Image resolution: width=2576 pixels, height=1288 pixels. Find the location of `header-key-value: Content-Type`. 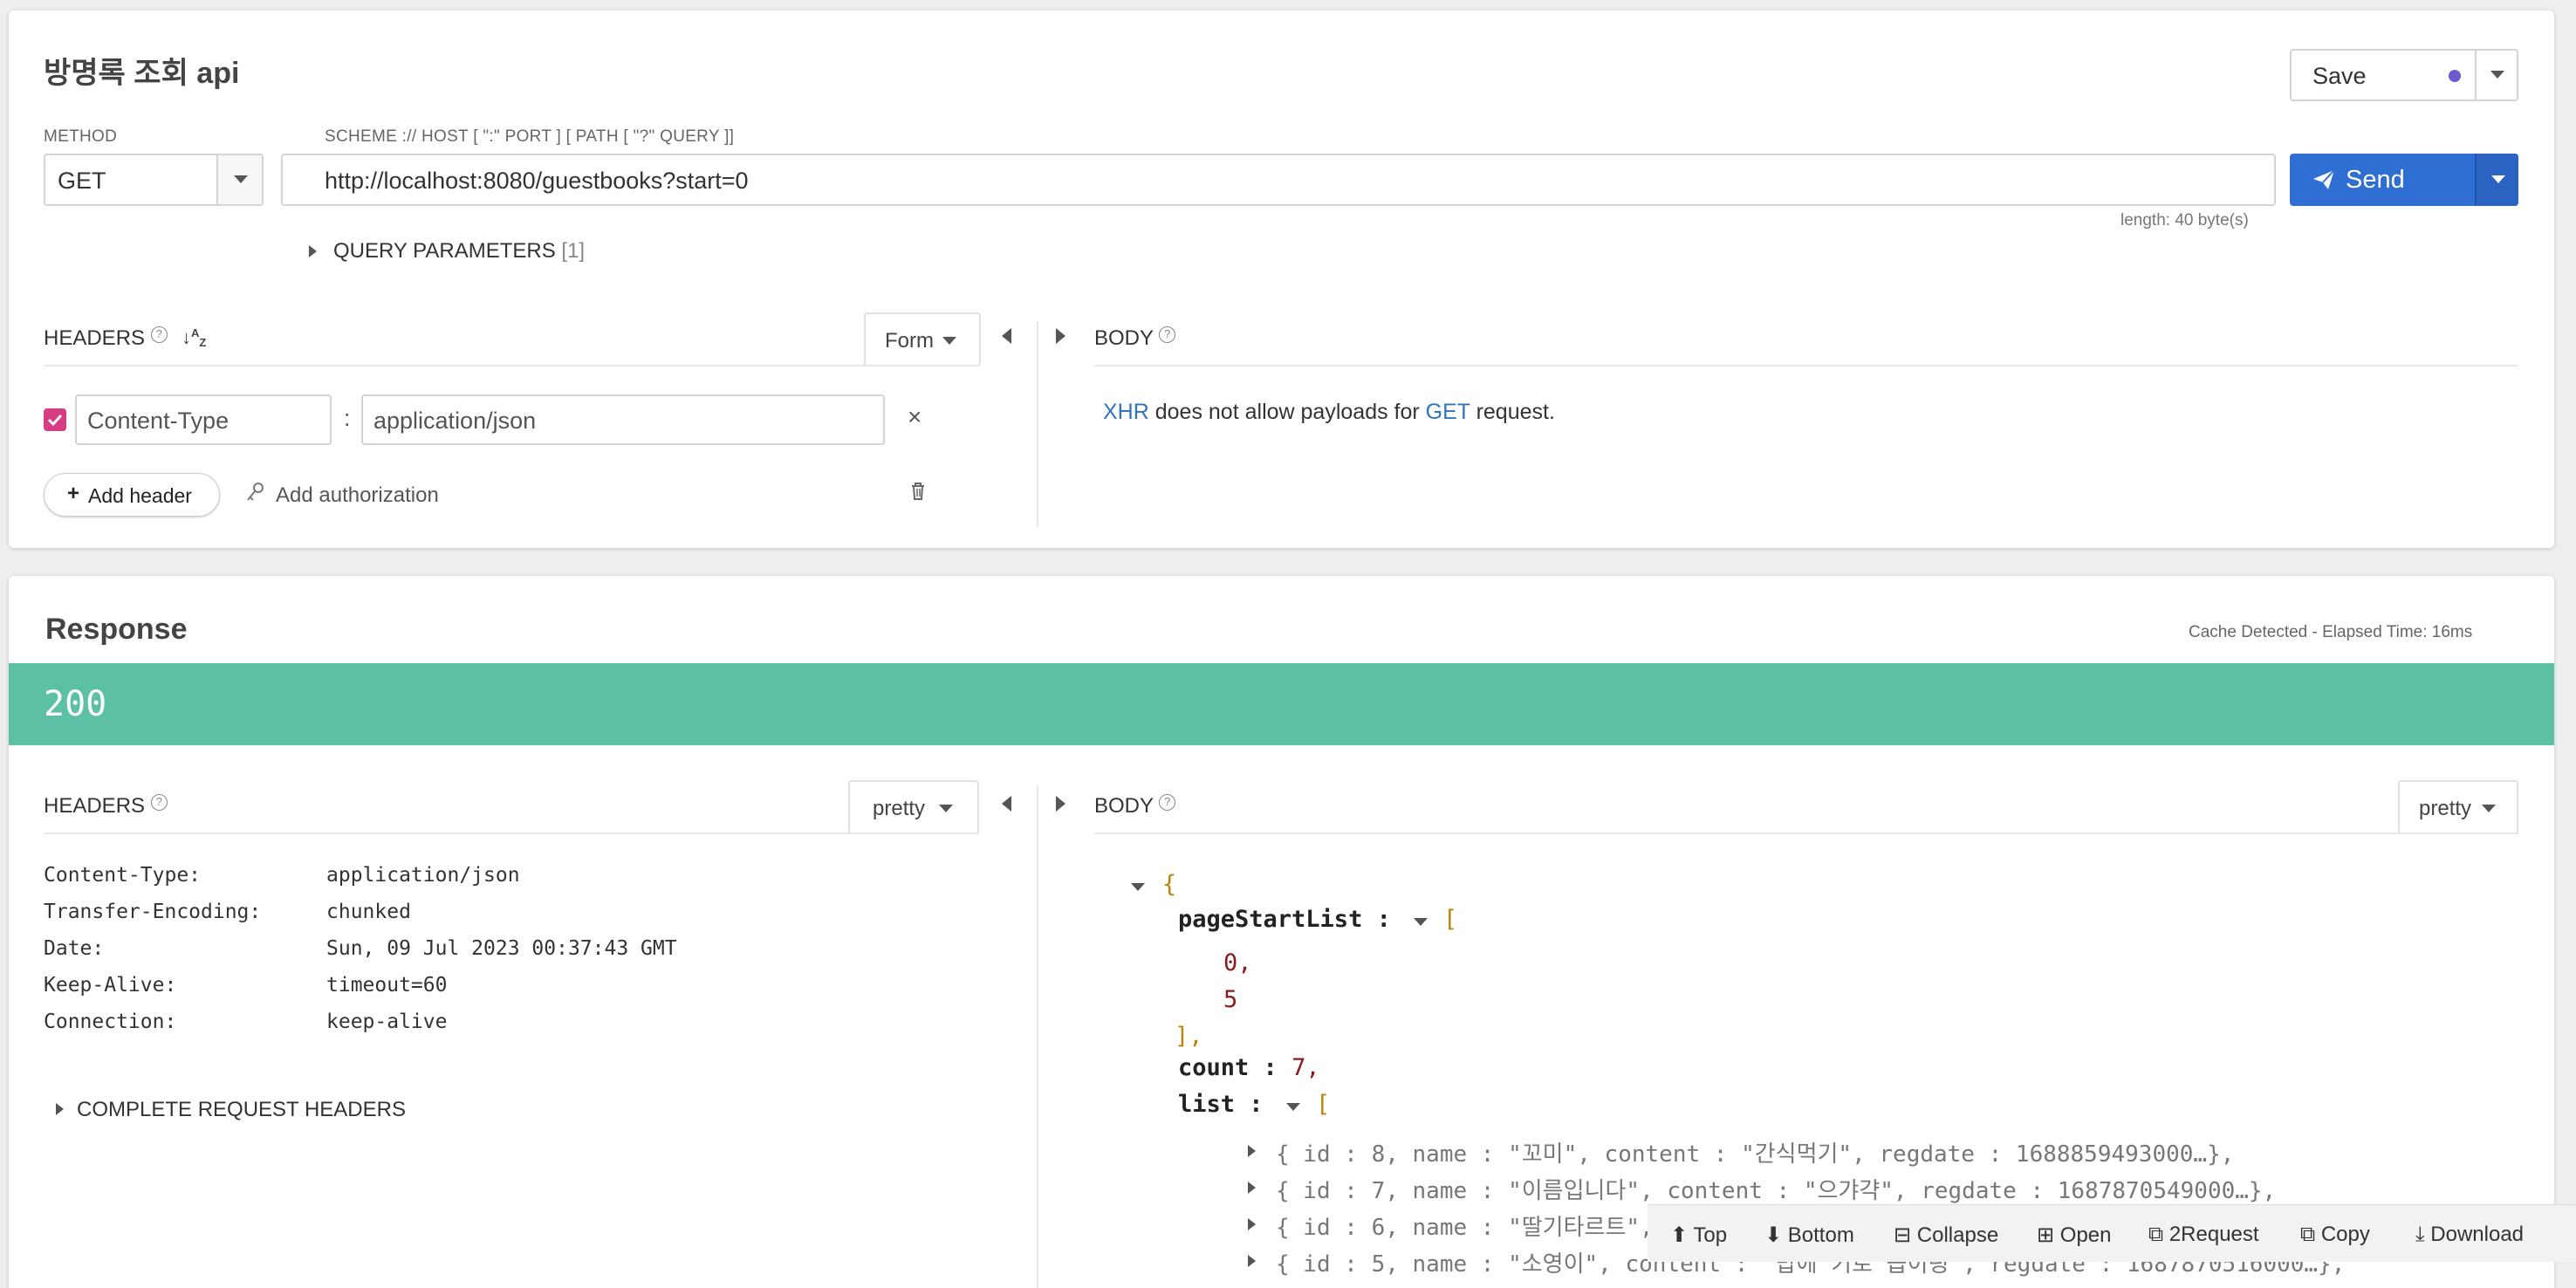

header-key-value: Content-Type is located at coordinates (158, 421).